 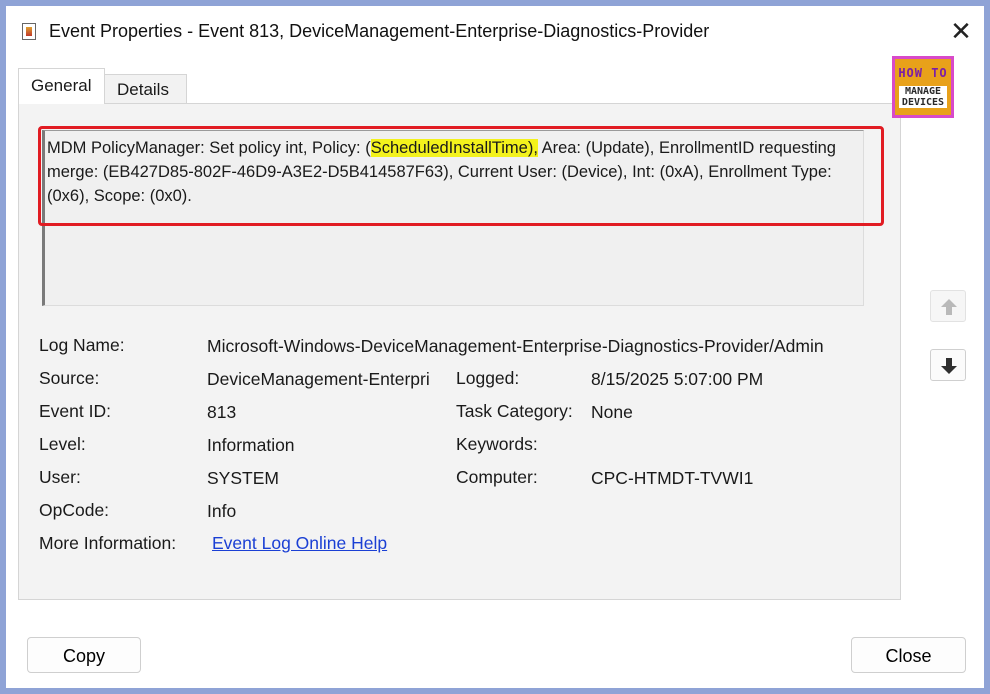 I want to click on computer-label: Computer:, so click(x=497, y=477).